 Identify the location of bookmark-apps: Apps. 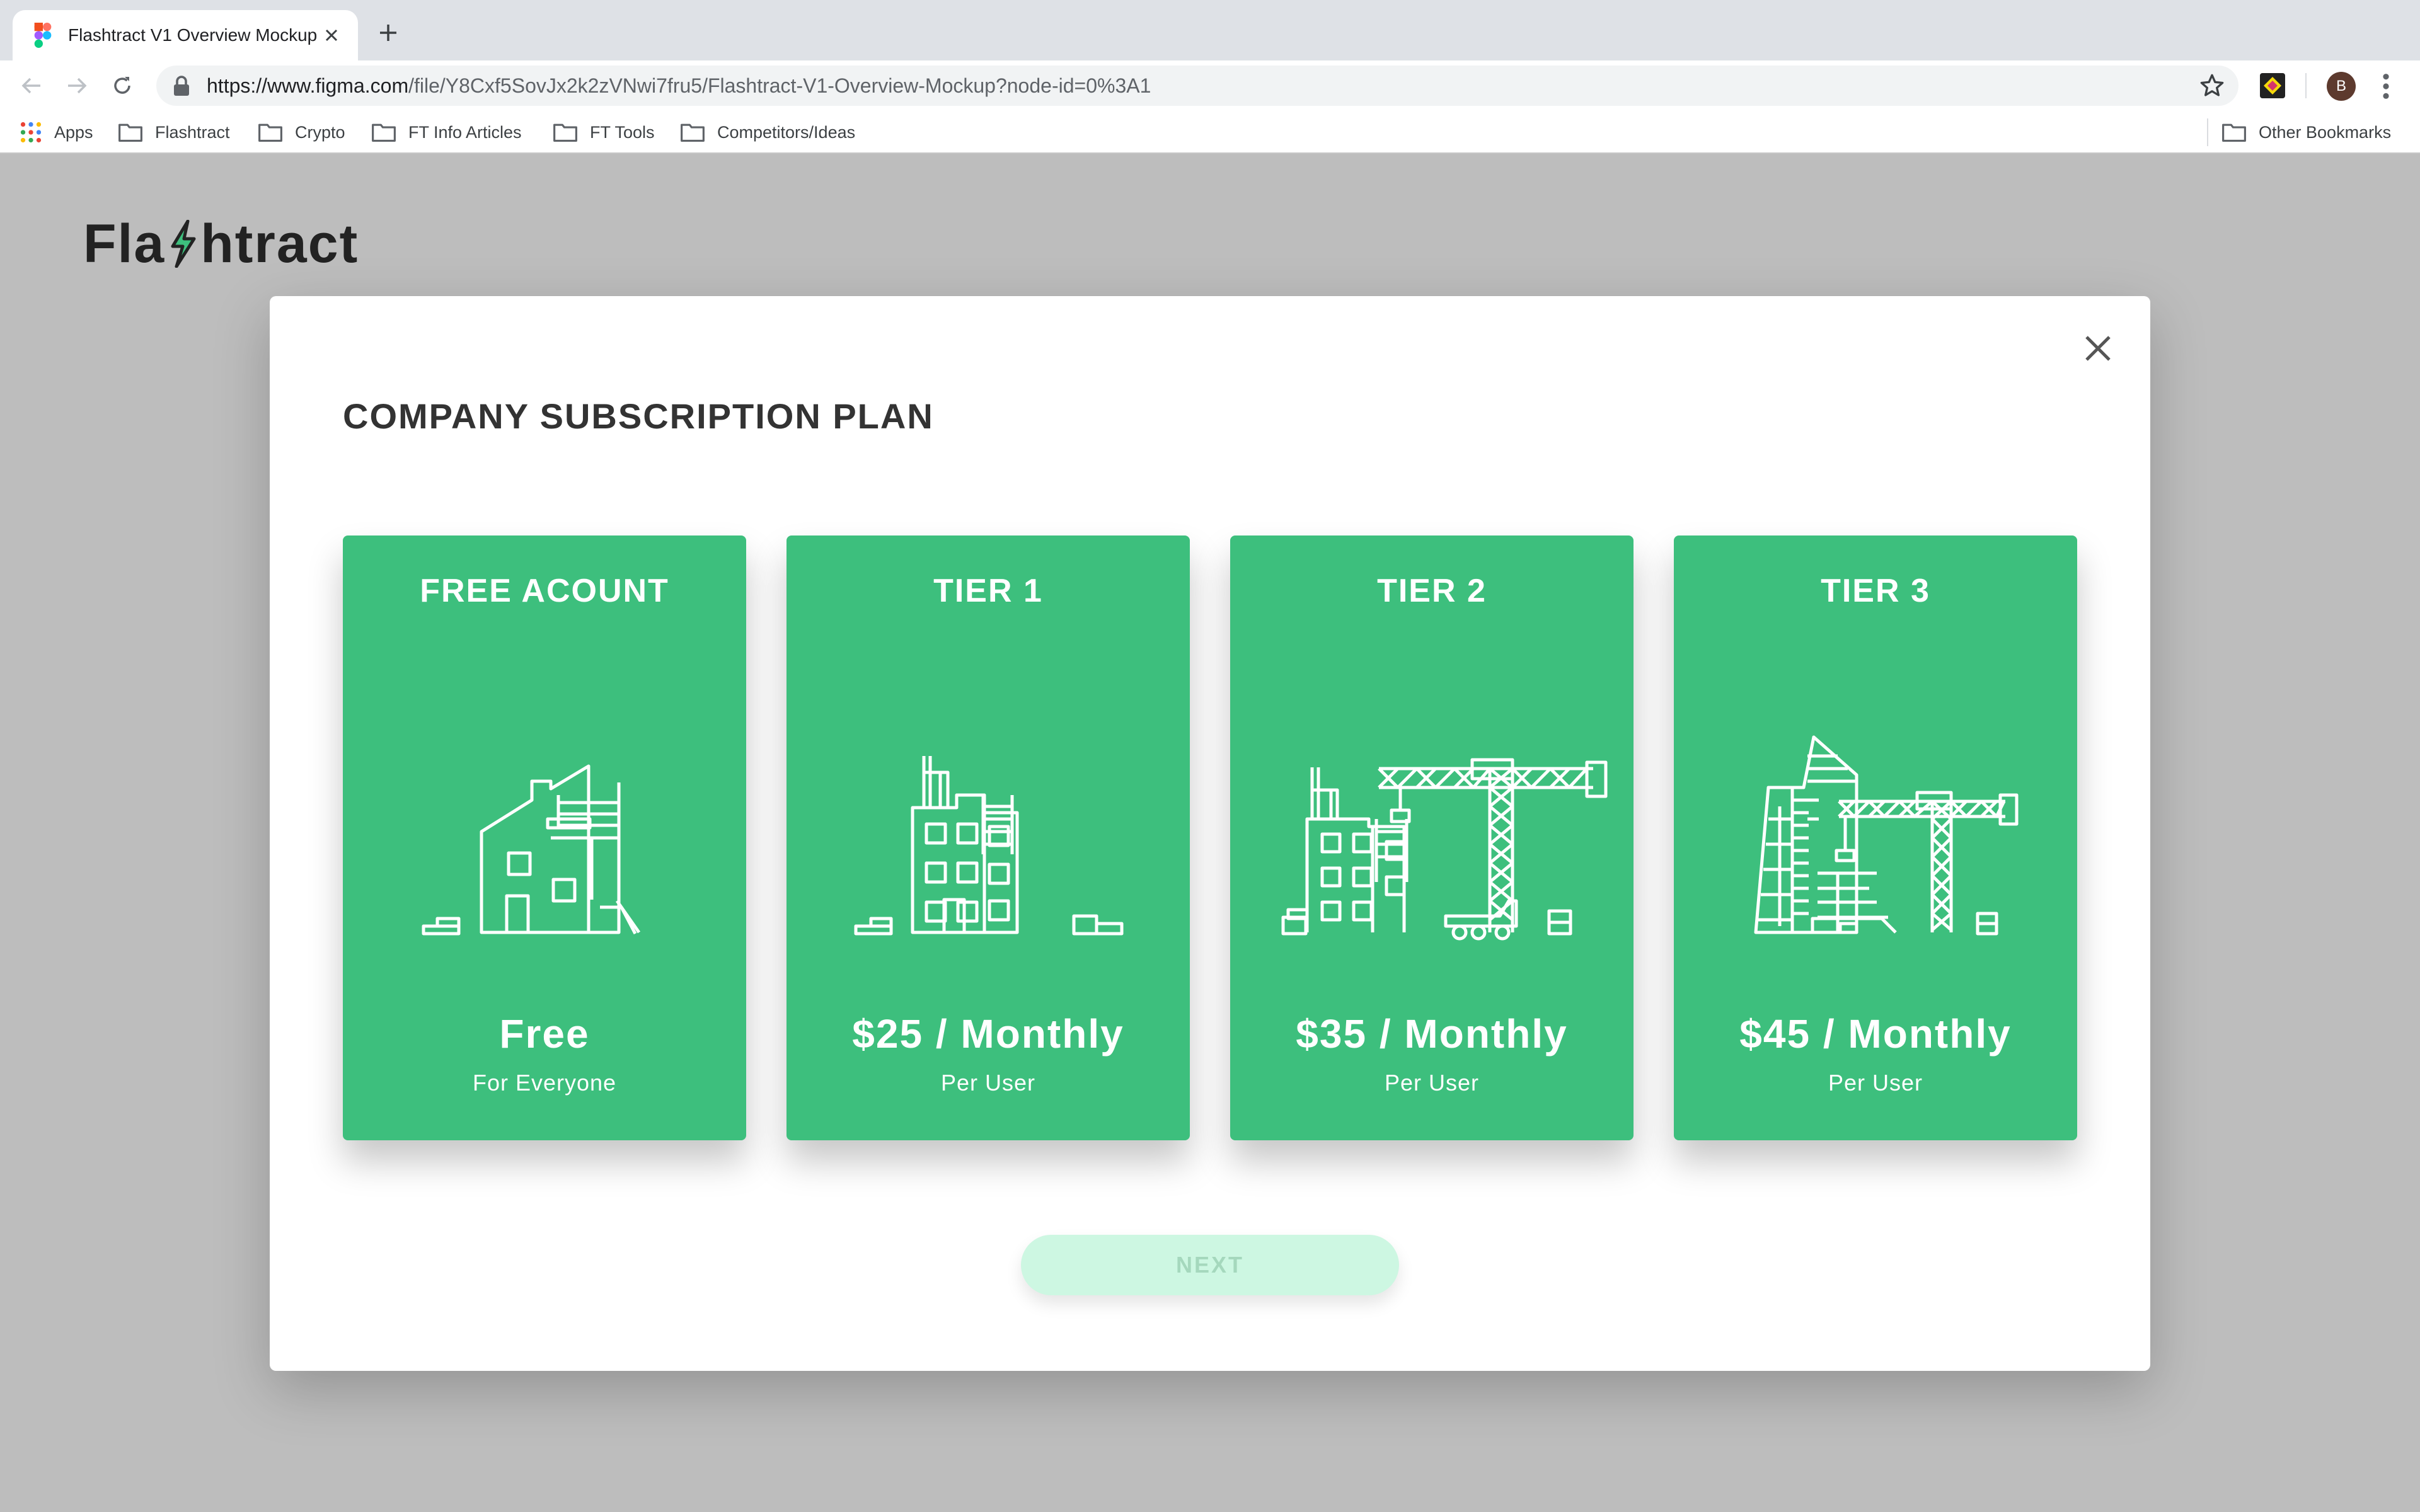
(57, 132).